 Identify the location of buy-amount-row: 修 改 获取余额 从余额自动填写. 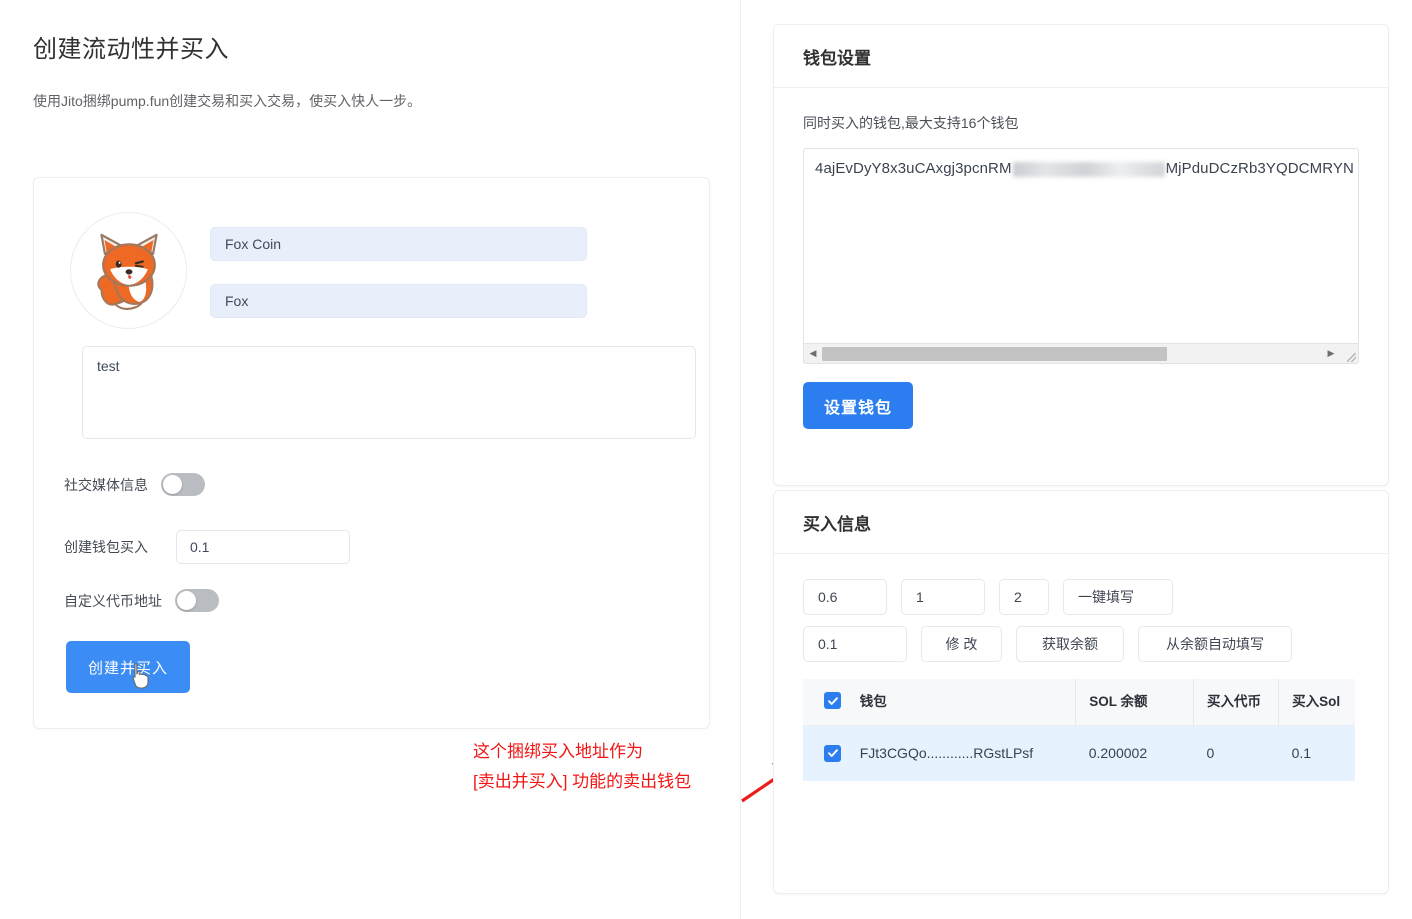
(1081, 644).